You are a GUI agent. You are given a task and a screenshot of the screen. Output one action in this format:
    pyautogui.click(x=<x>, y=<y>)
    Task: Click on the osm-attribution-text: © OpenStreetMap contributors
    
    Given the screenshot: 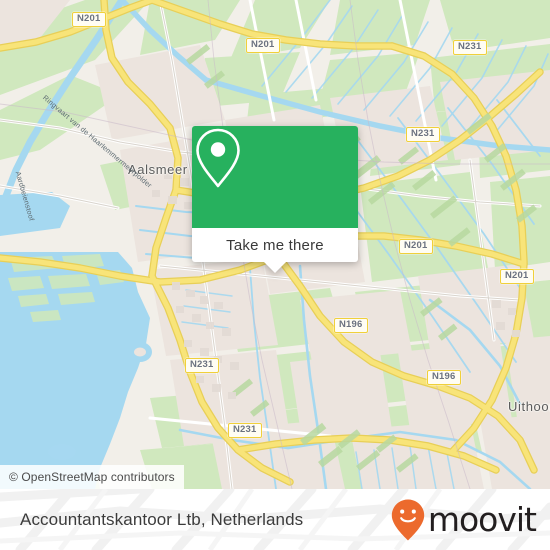 What is the action you would take?
    pyautogui.click(x=92, y=477)
    